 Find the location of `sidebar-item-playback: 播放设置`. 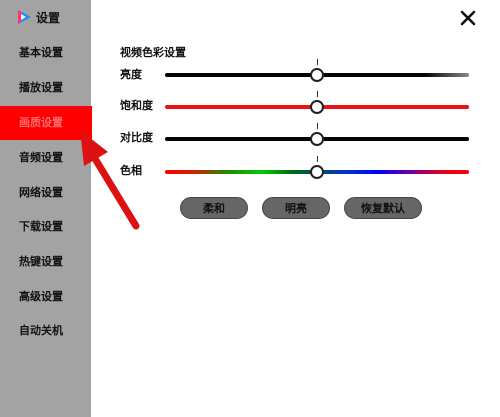

sidebar-item-playback: 播放设置 is located at coordinates (45, 88).